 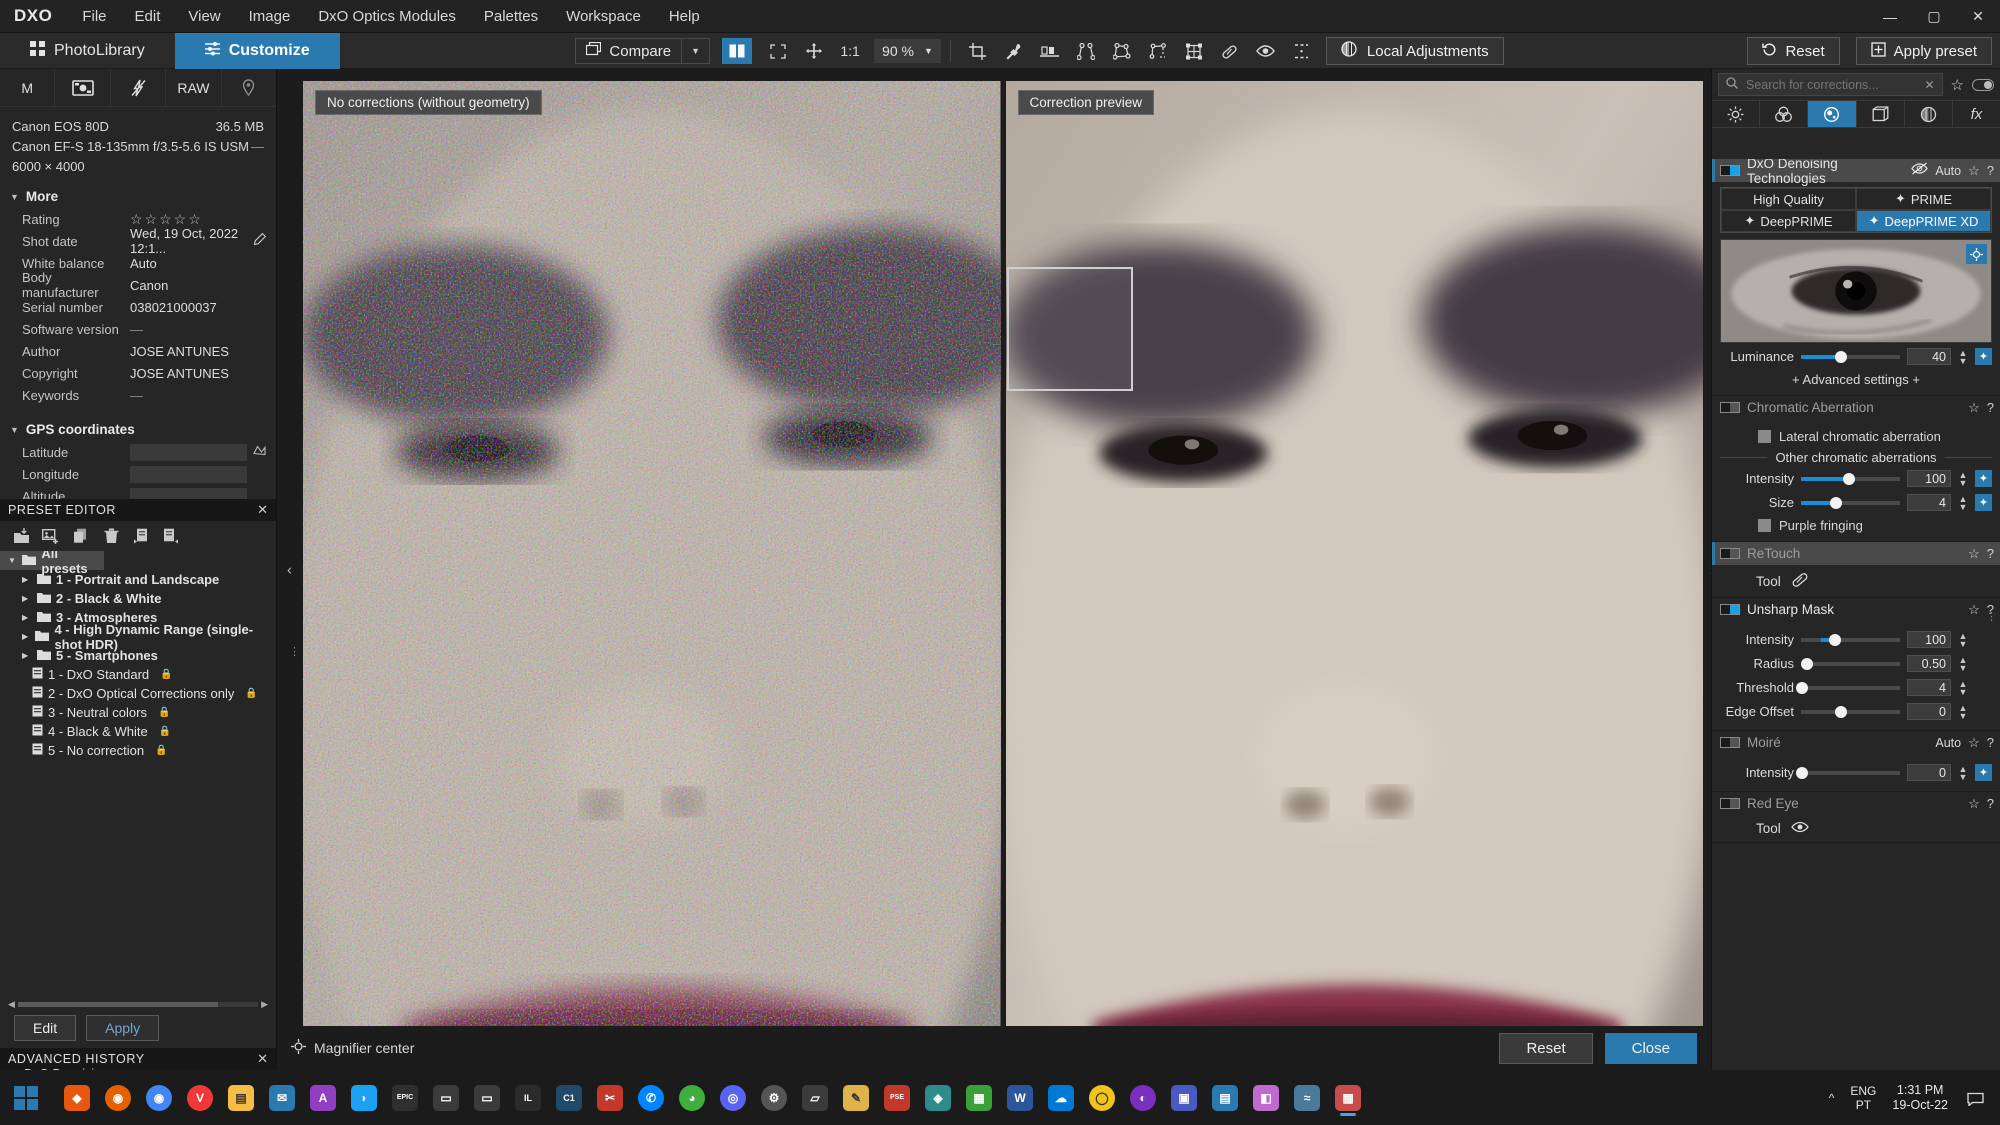 I want to click on taskbar-affinity-photo: A, so click(x=323, y=1098).